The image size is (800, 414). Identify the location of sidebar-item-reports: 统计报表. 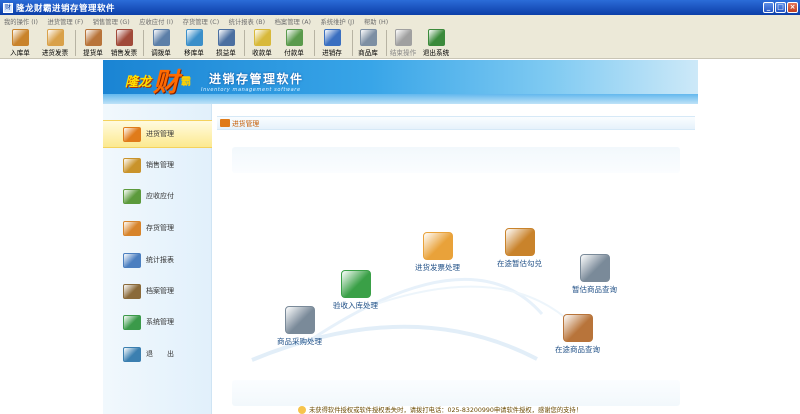
(157, 260).